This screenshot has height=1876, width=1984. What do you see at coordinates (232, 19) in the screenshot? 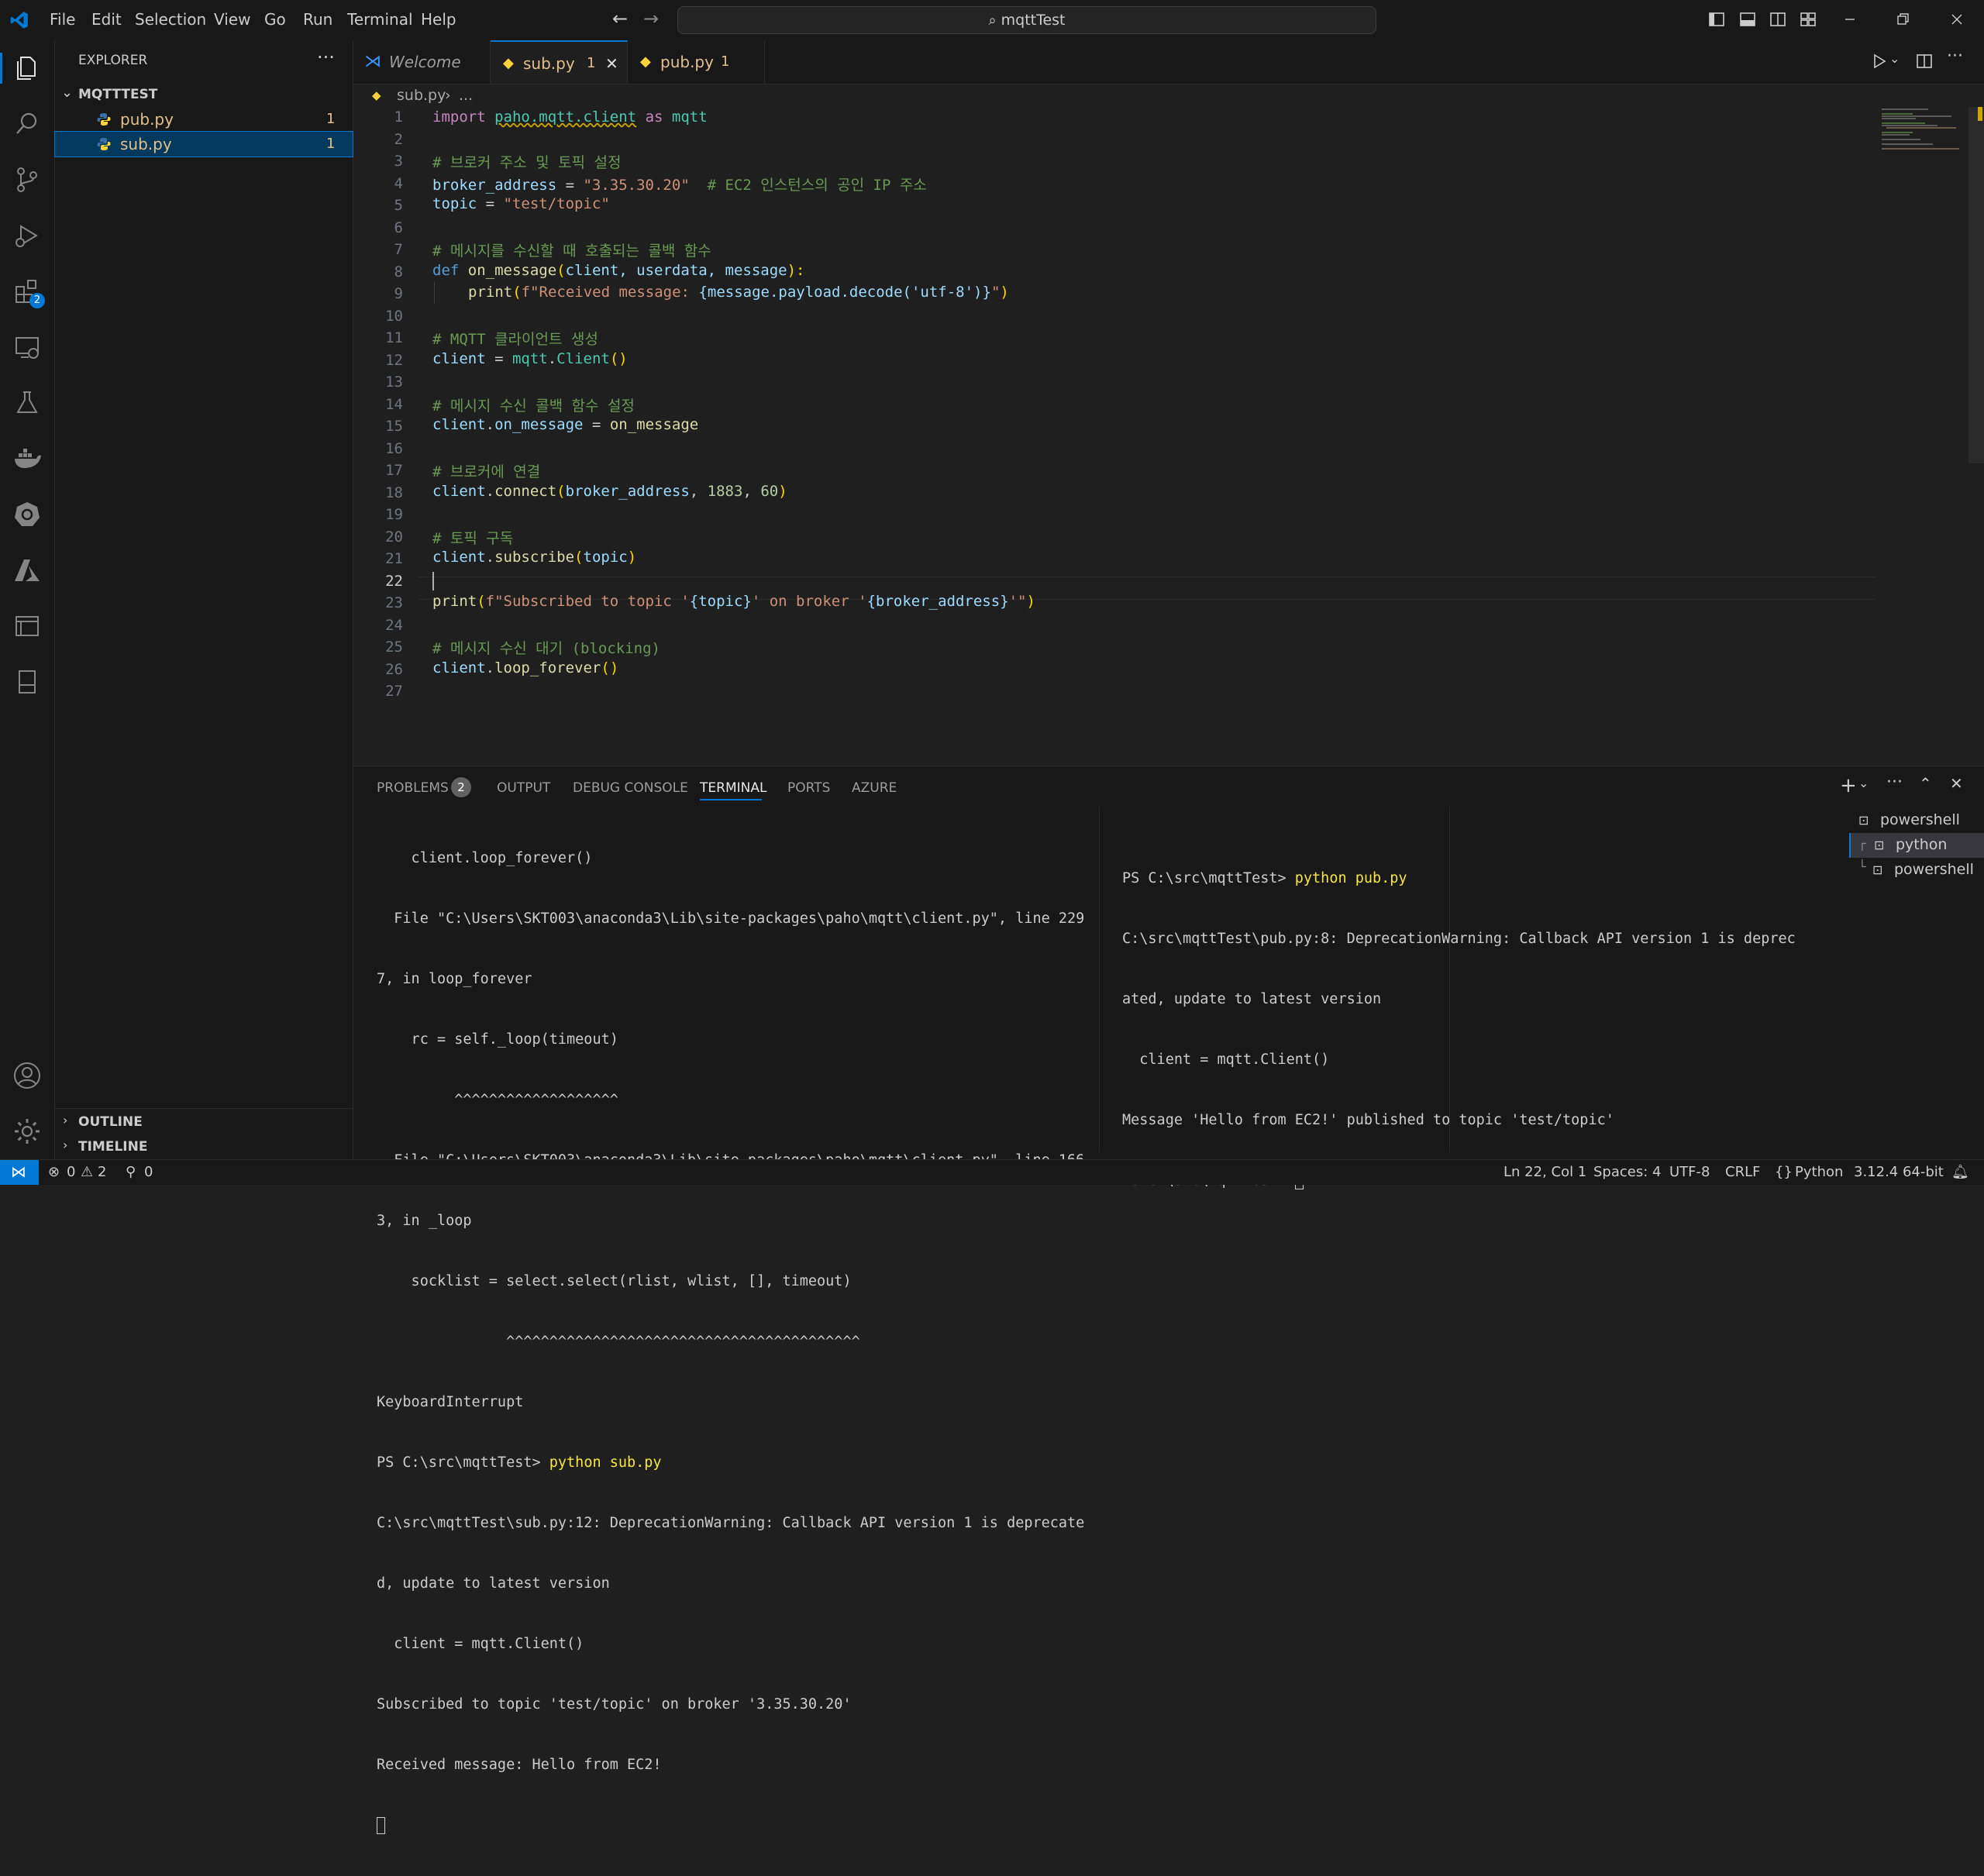
I see `menu-view: View` at bounding box center [232, 19].